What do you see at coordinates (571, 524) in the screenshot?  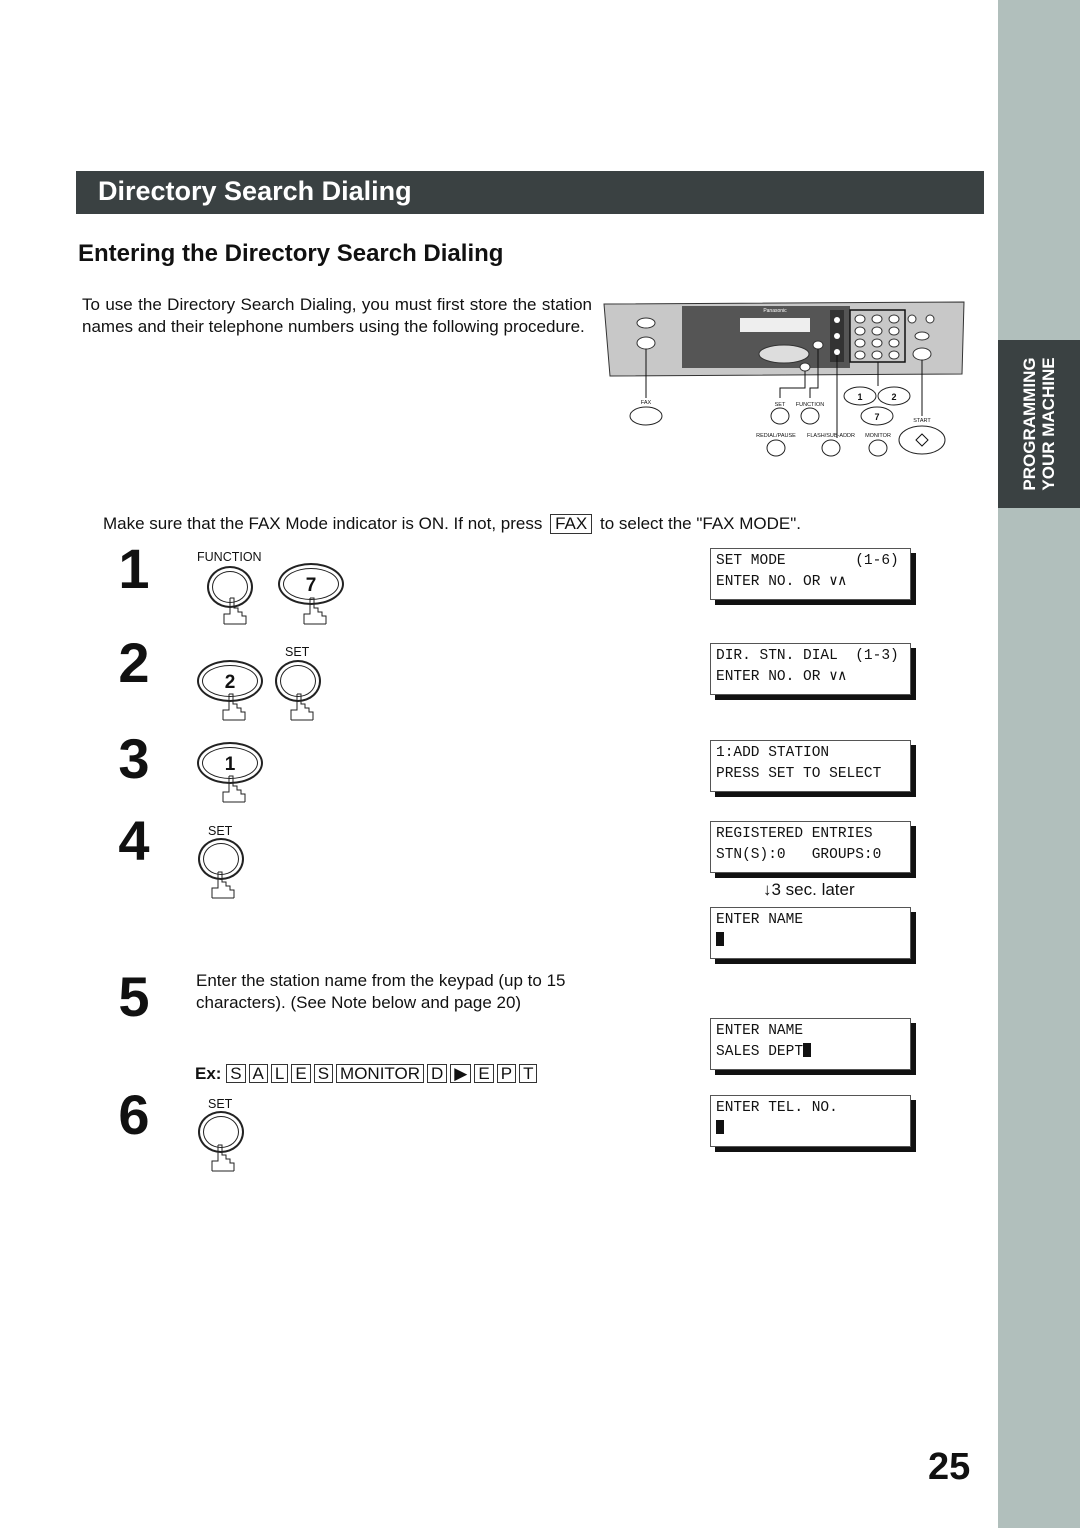 I see `fax-key: FAX` at bounding box center [571, 524].